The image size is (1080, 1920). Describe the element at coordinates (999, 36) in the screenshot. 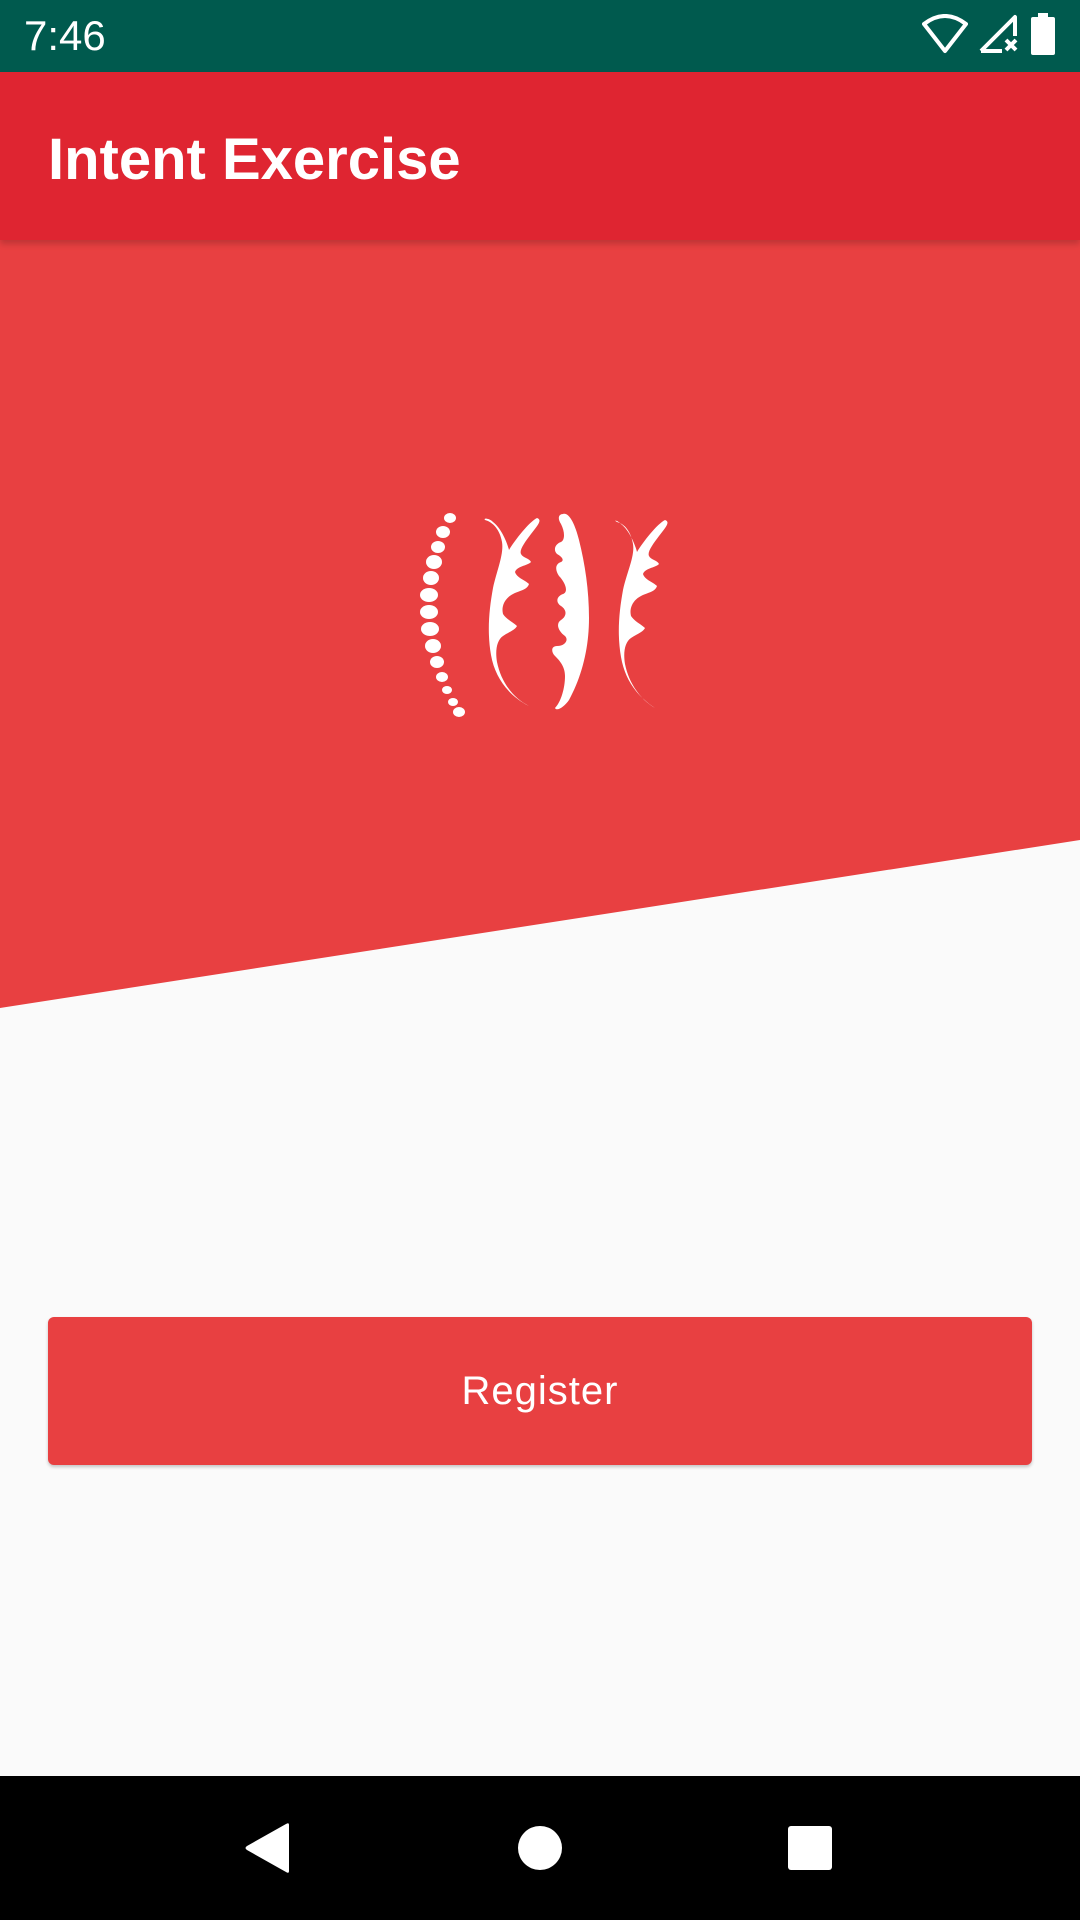

I see `signal-no-service-icon` at that location.